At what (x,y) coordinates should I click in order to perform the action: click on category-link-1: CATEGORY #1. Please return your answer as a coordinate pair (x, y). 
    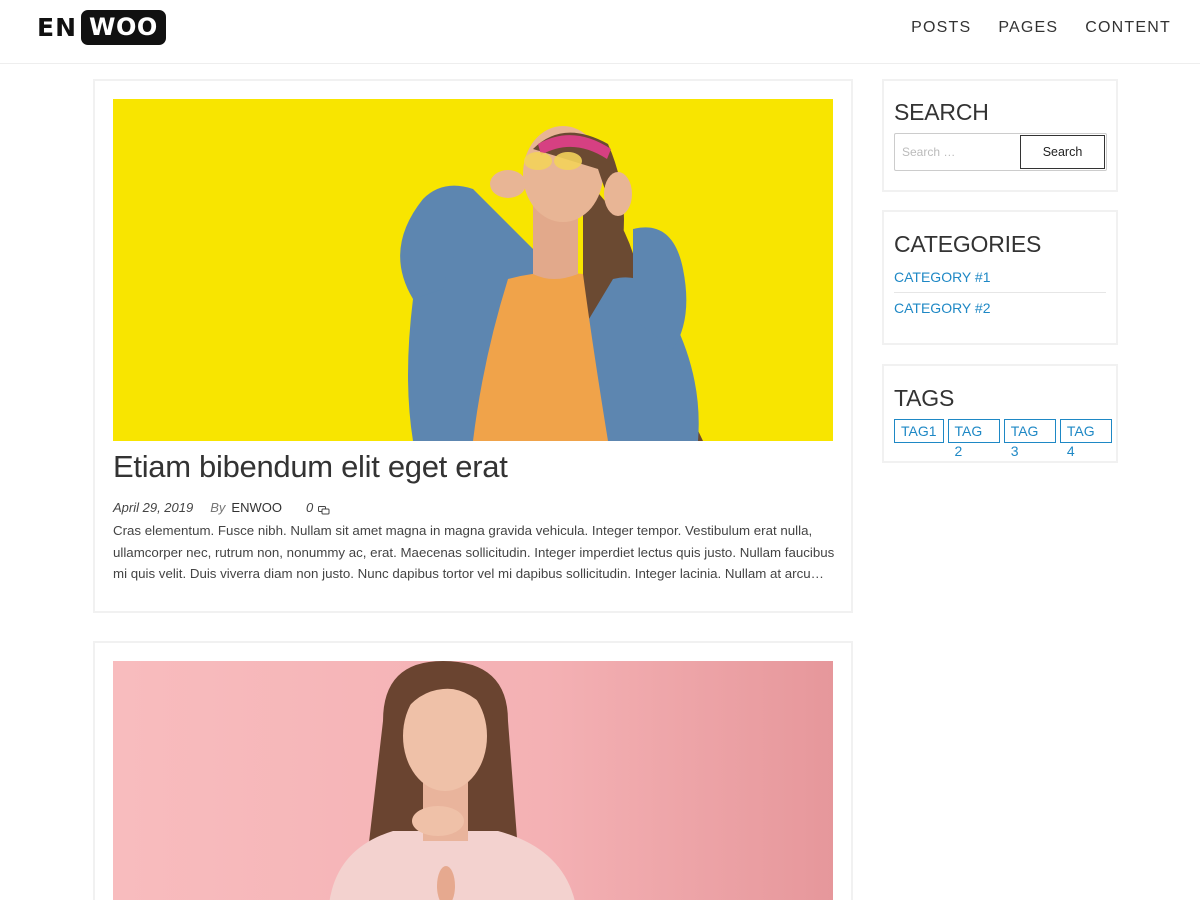
    Looking at the image, I should click on (1000, 280).